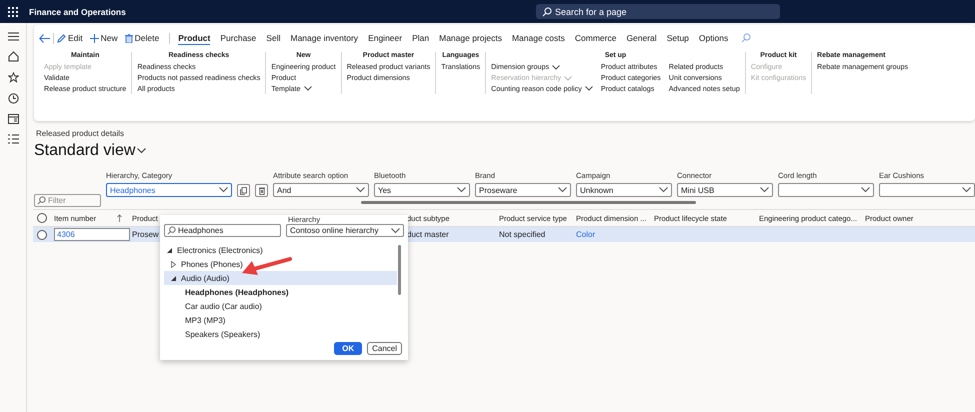  I want to click on cancel-button: Cancel, so click(384, 348).